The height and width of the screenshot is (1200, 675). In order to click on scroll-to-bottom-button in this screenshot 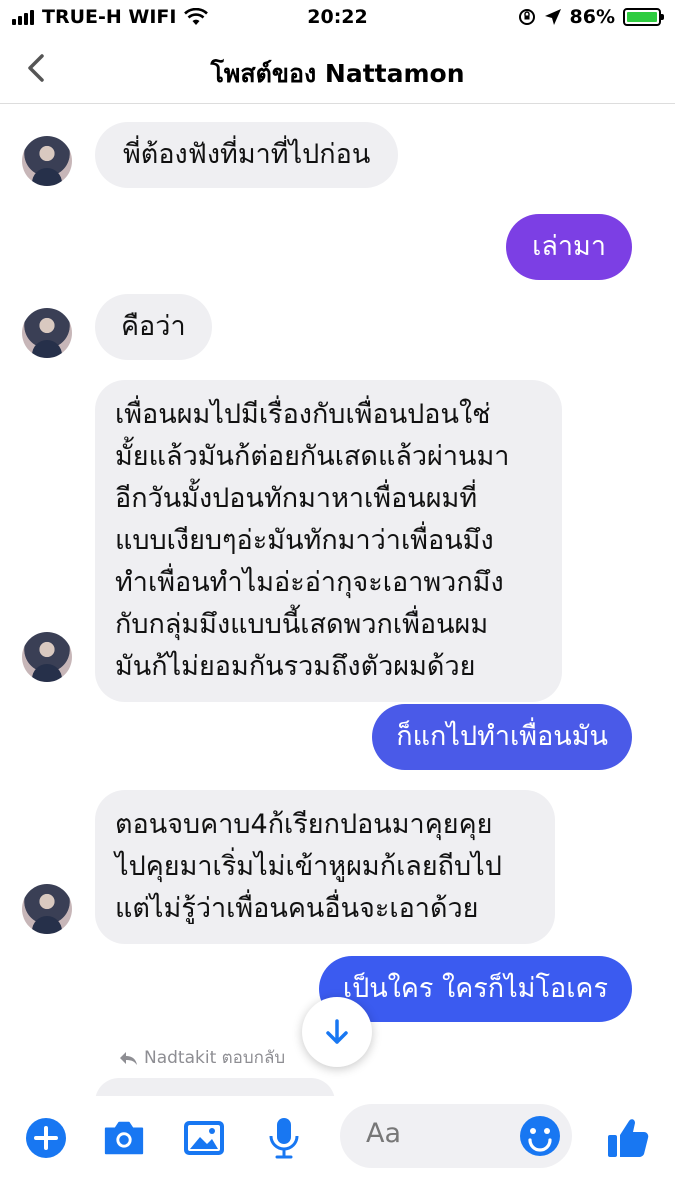, I will do `click(337, 1032)`.